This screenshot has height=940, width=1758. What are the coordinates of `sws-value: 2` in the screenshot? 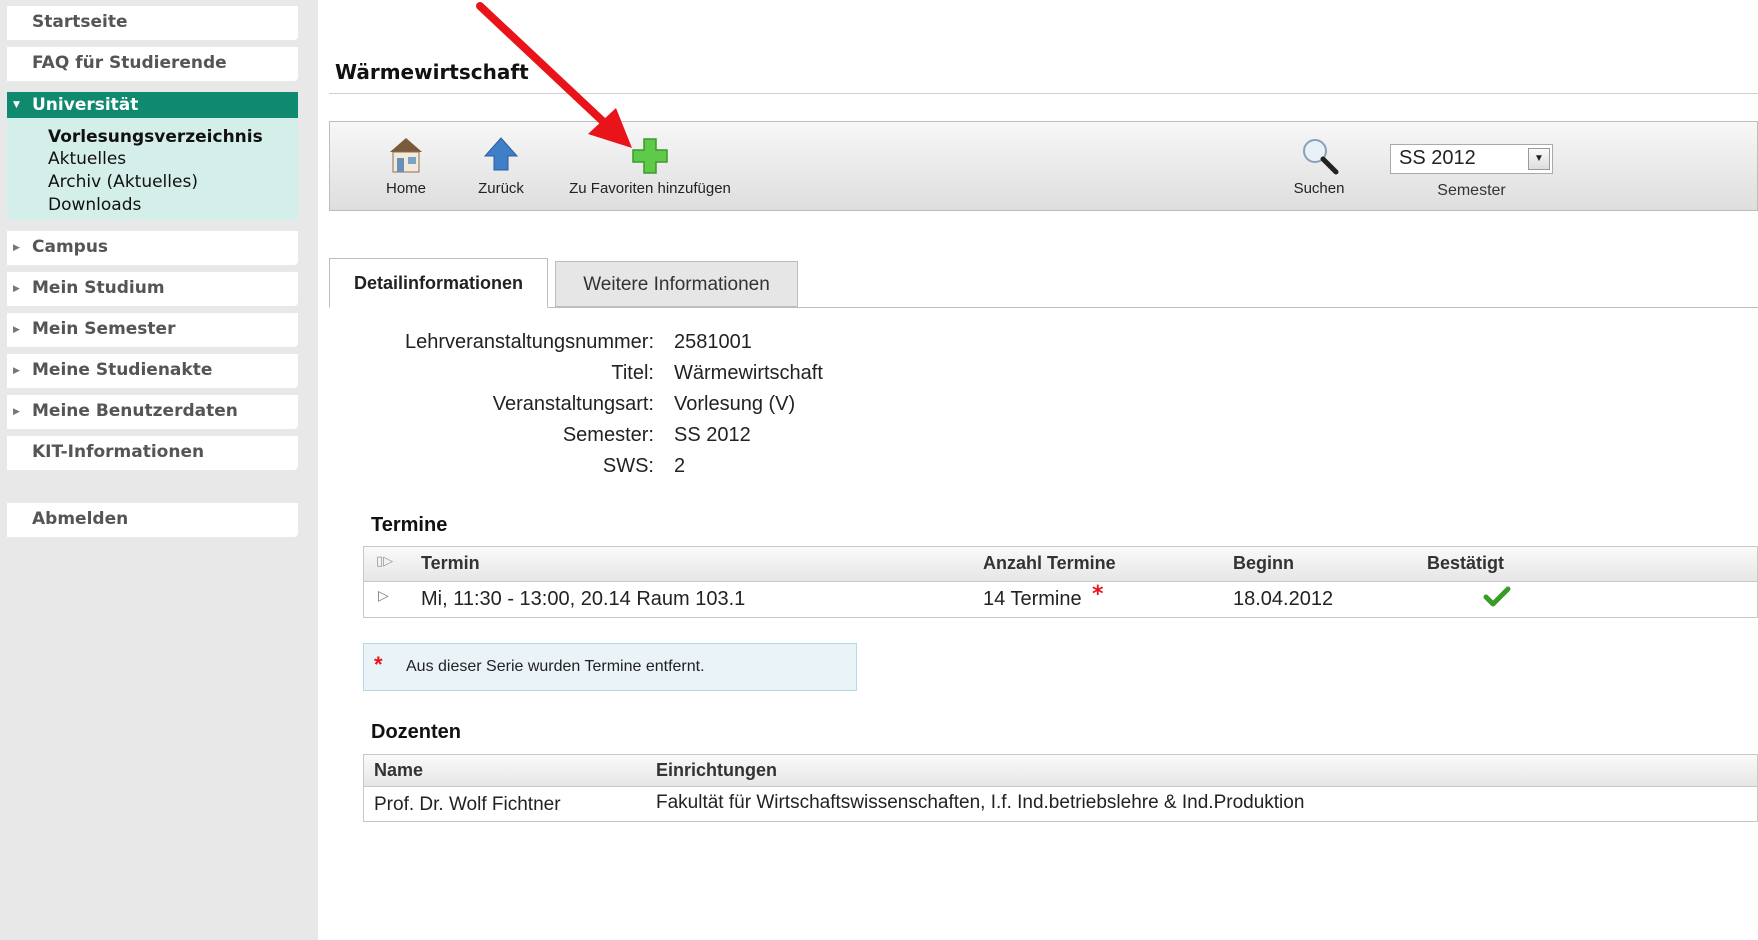 It's located at (680, 466).